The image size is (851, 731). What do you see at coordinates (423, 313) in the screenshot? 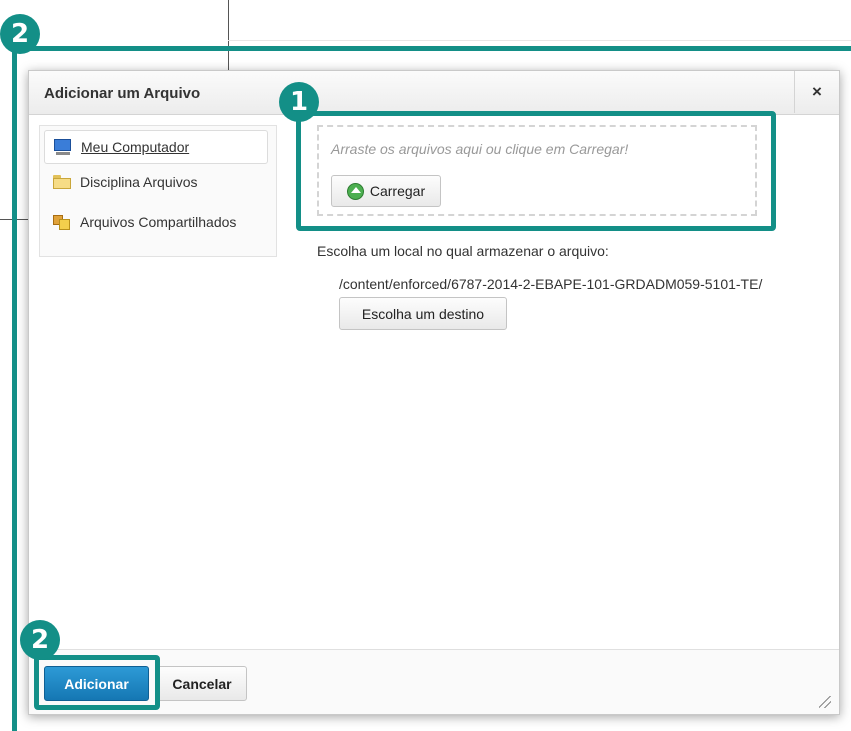
I see `choose-destination-button: Escolha um destino` at bounding box center [423, 313].